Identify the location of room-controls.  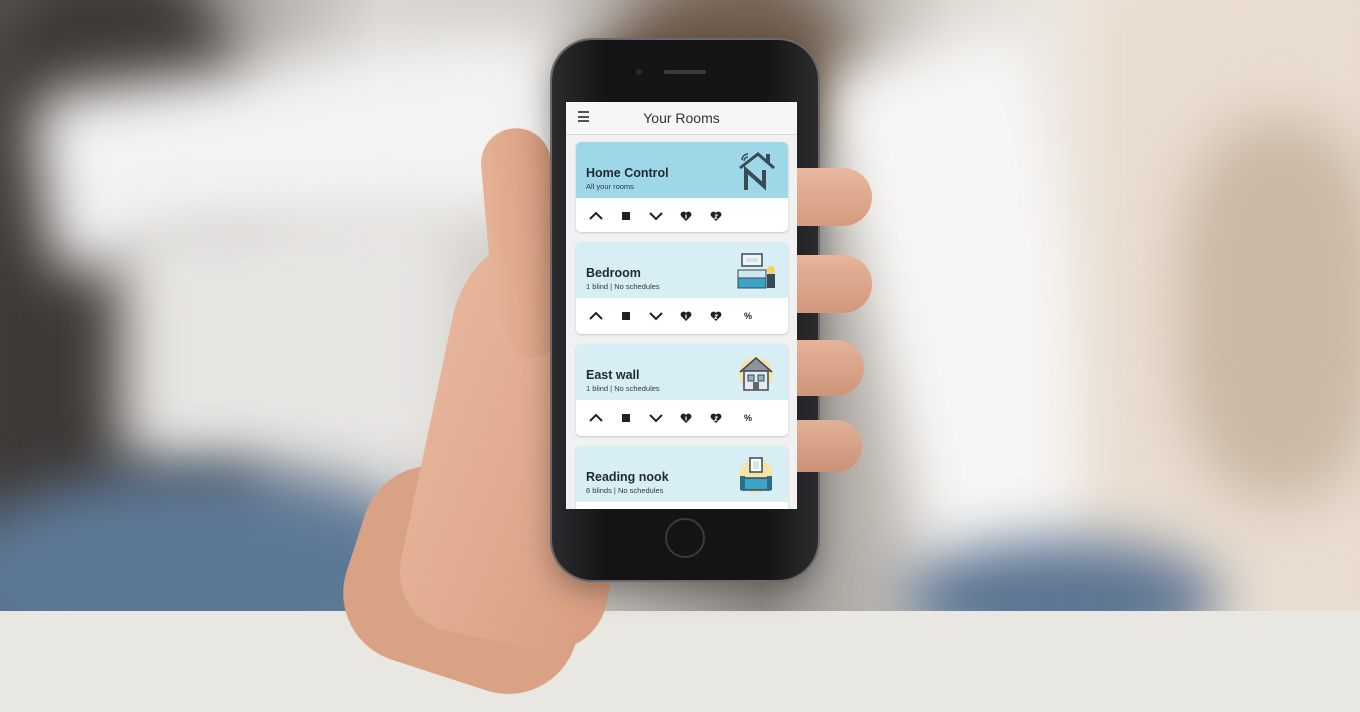
(682, 215).